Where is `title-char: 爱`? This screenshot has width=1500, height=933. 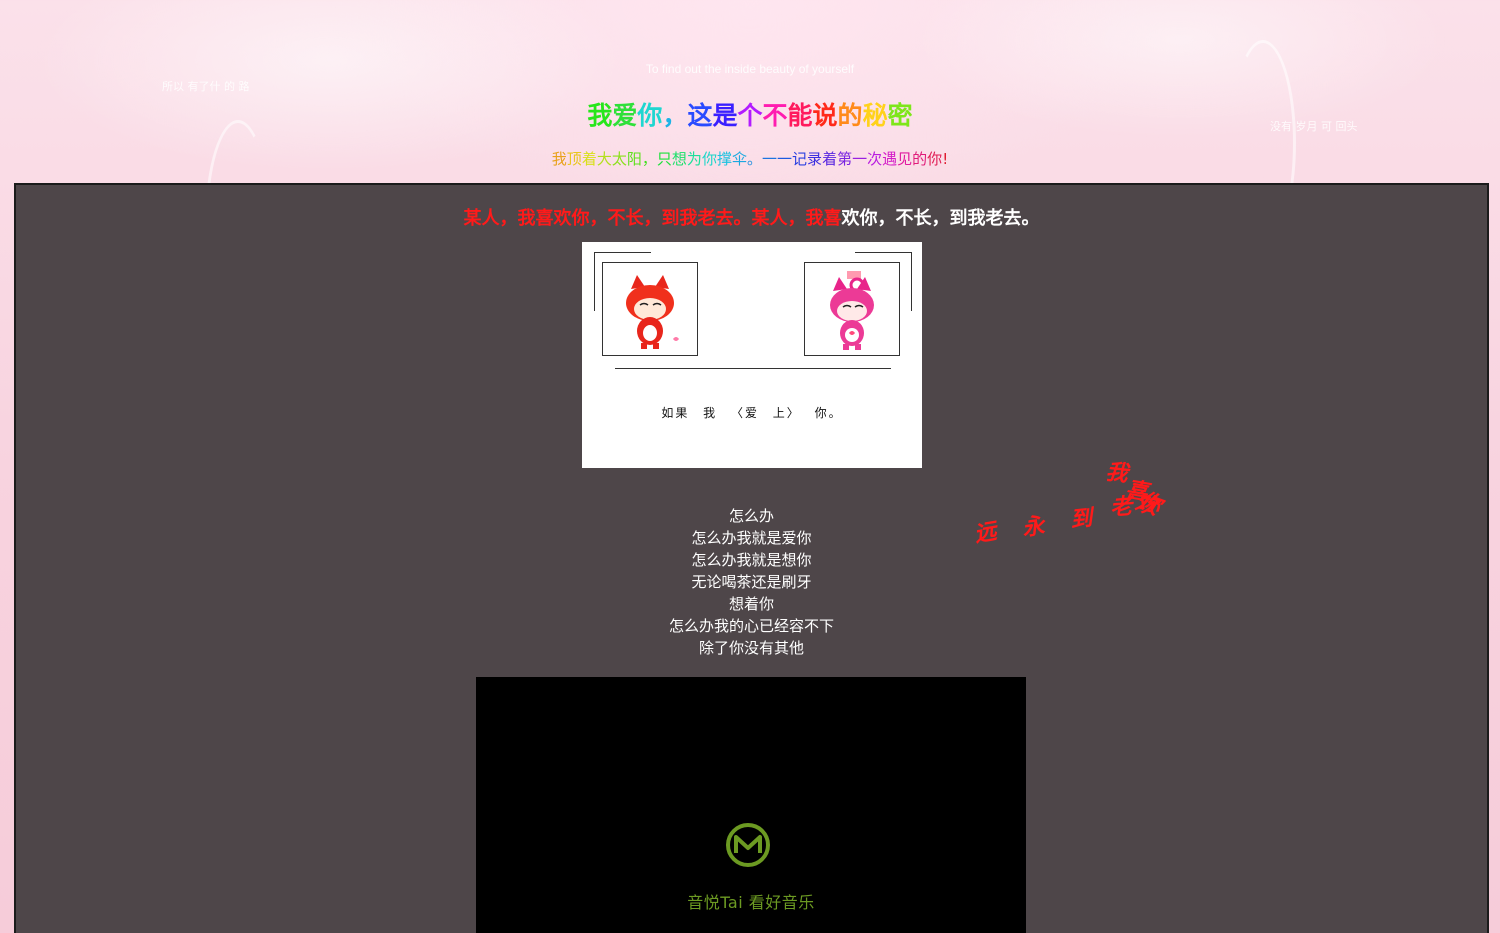
title-char: 爱 is located at coordinates (625, 115).